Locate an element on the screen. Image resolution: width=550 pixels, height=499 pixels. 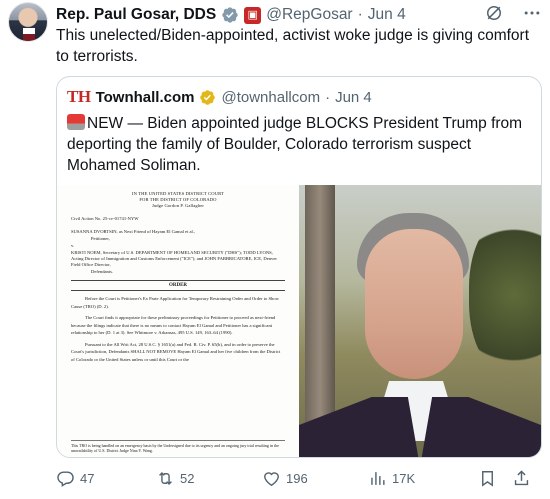
grok-icon is located at coordinates (494, 13).